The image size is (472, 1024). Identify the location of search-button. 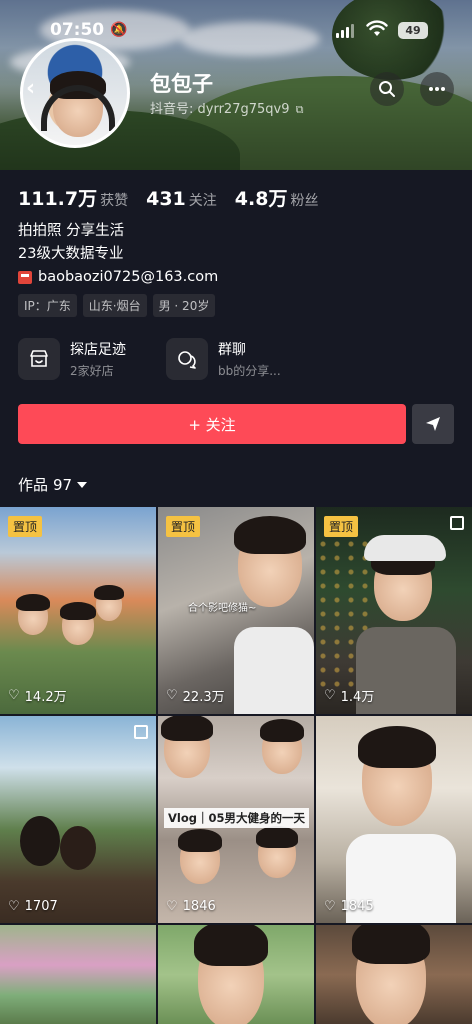
(387, 89).